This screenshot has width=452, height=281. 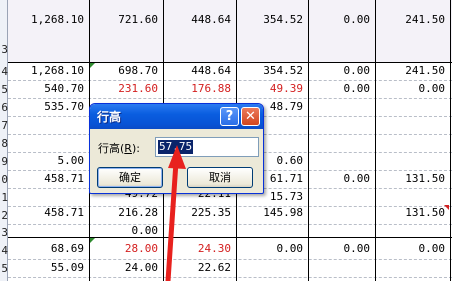 What do you see at coordinates (4, 162) in the screenshot?
I see `row-number: 9` at bounding box center [4, 162].